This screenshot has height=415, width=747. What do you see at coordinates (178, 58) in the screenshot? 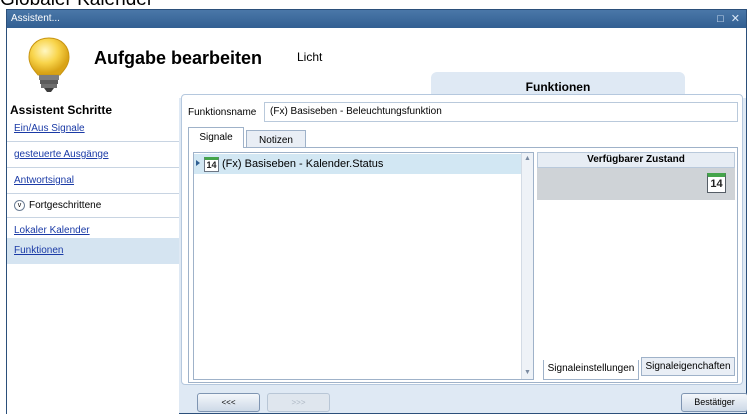
I see `page-title: Aufgabe bearbeiten` at bounding box center [178, 58].